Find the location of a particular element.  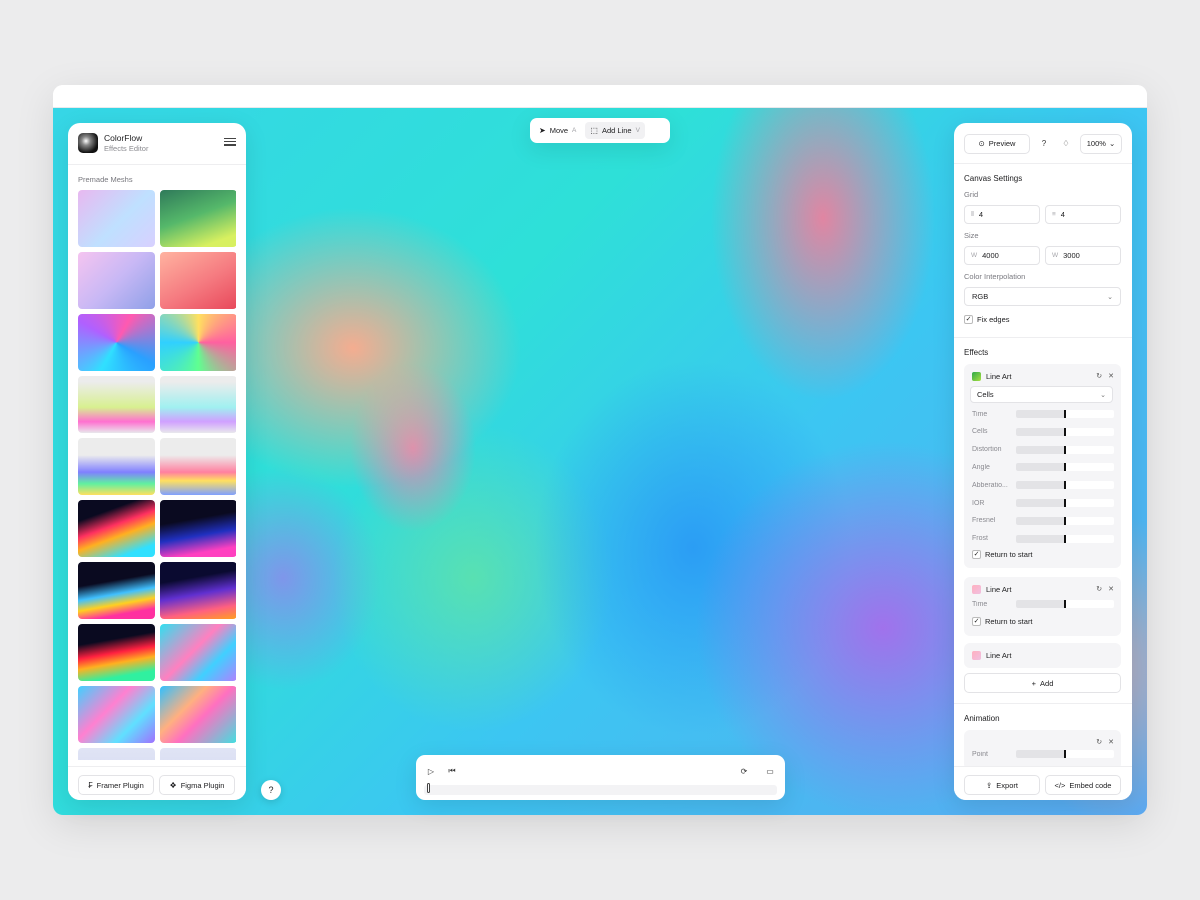

width-input: W 4000 is located at coordinates (1002, 255).